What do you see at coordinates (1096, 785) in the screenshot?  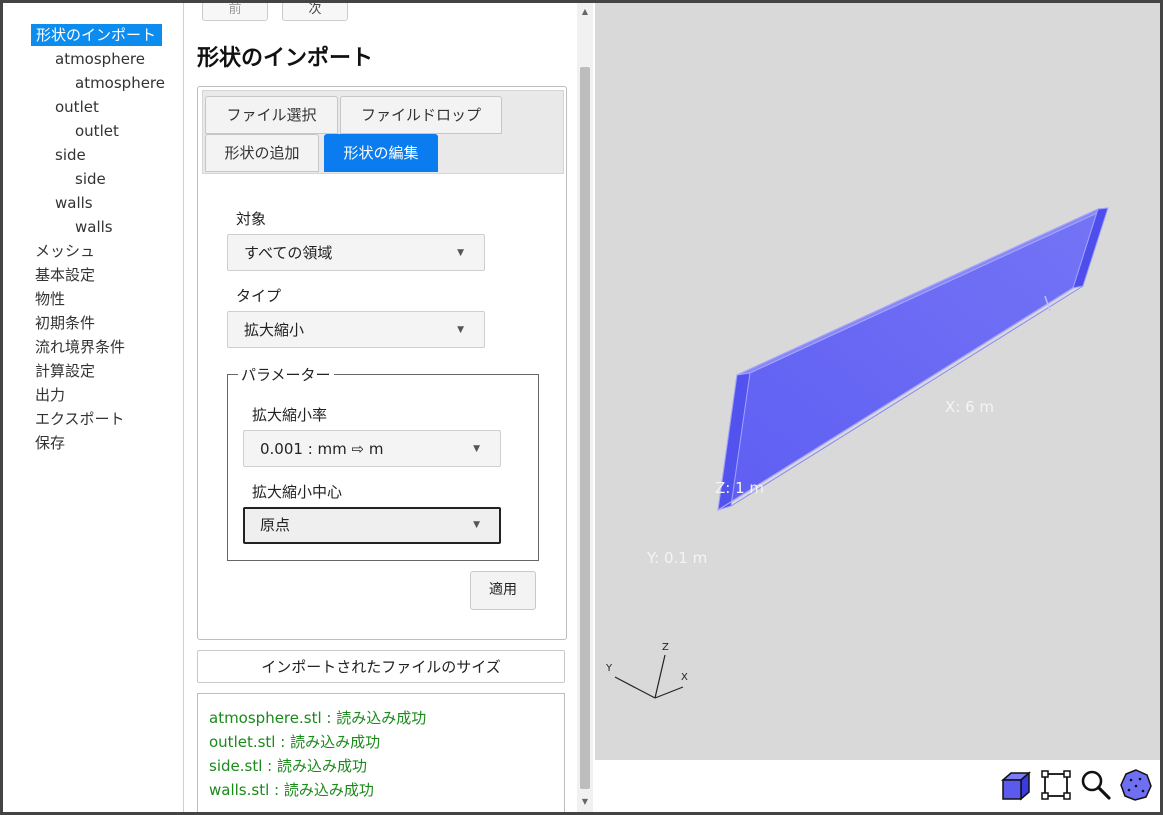 I see `zoom-icon` at bounding box center [1096, 785].